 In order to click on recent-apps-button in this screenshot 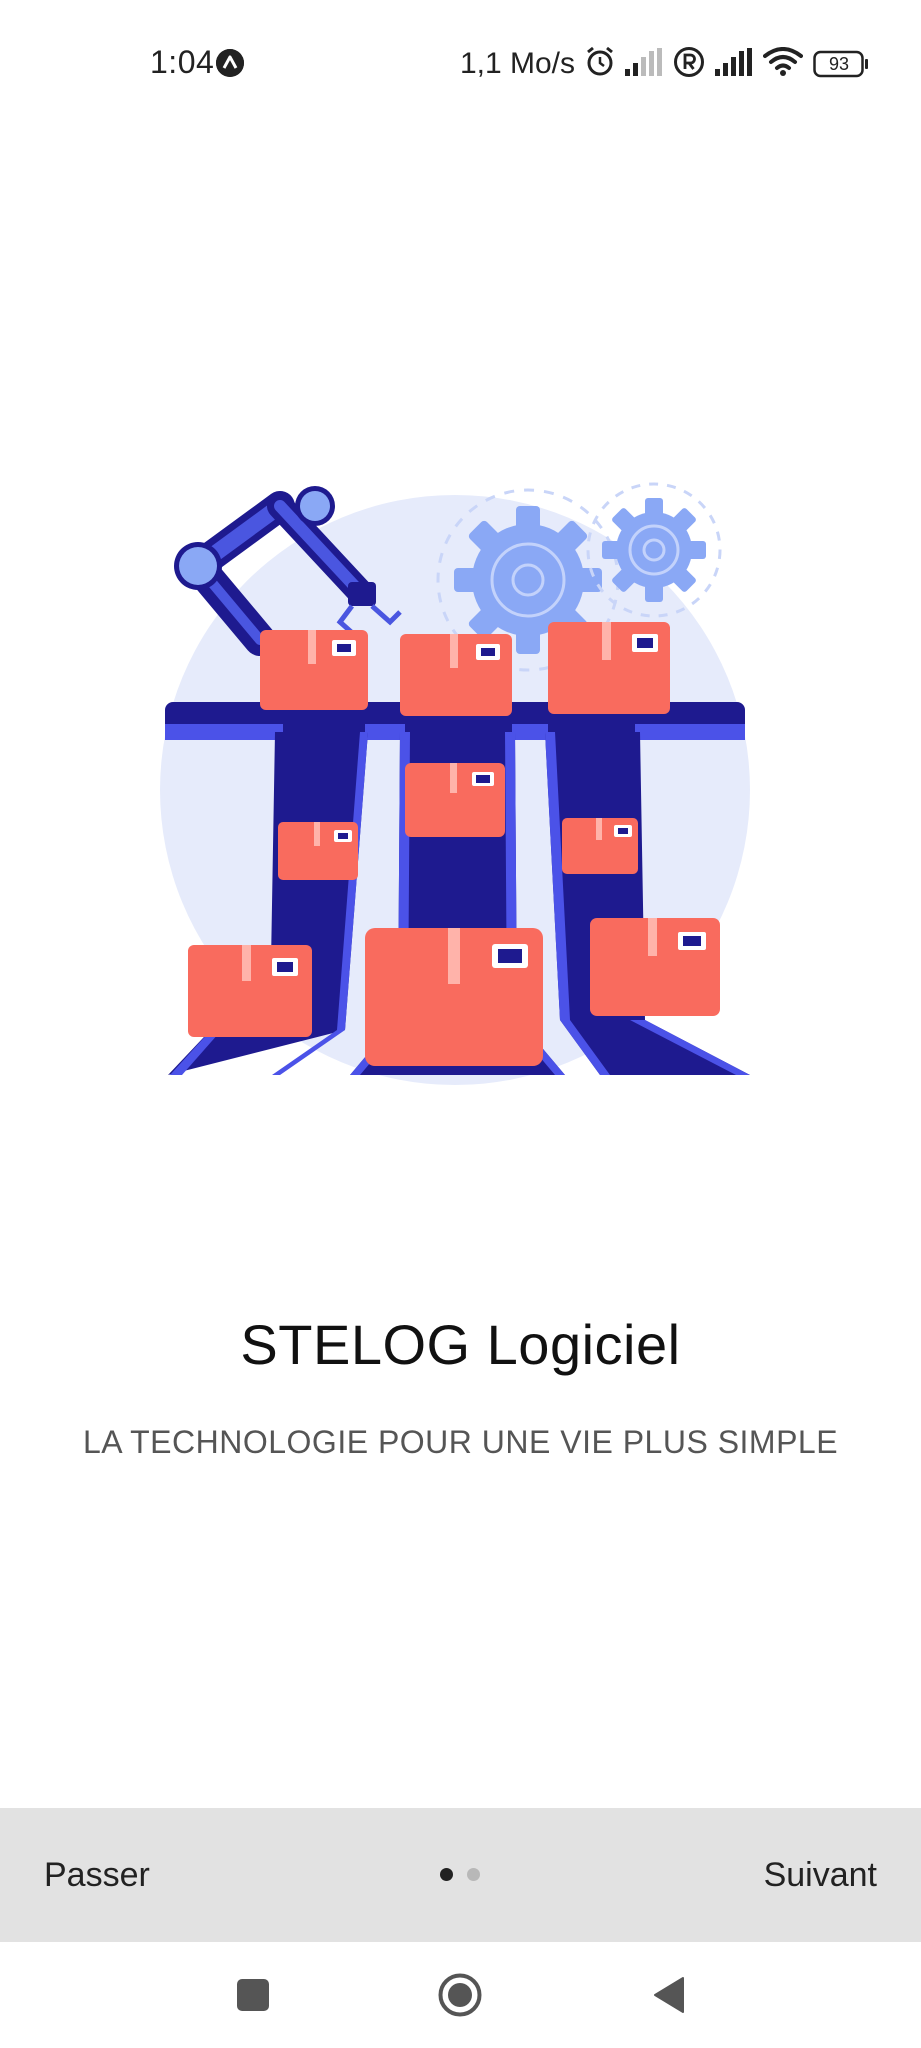, I will do `click(253, 1995)`.